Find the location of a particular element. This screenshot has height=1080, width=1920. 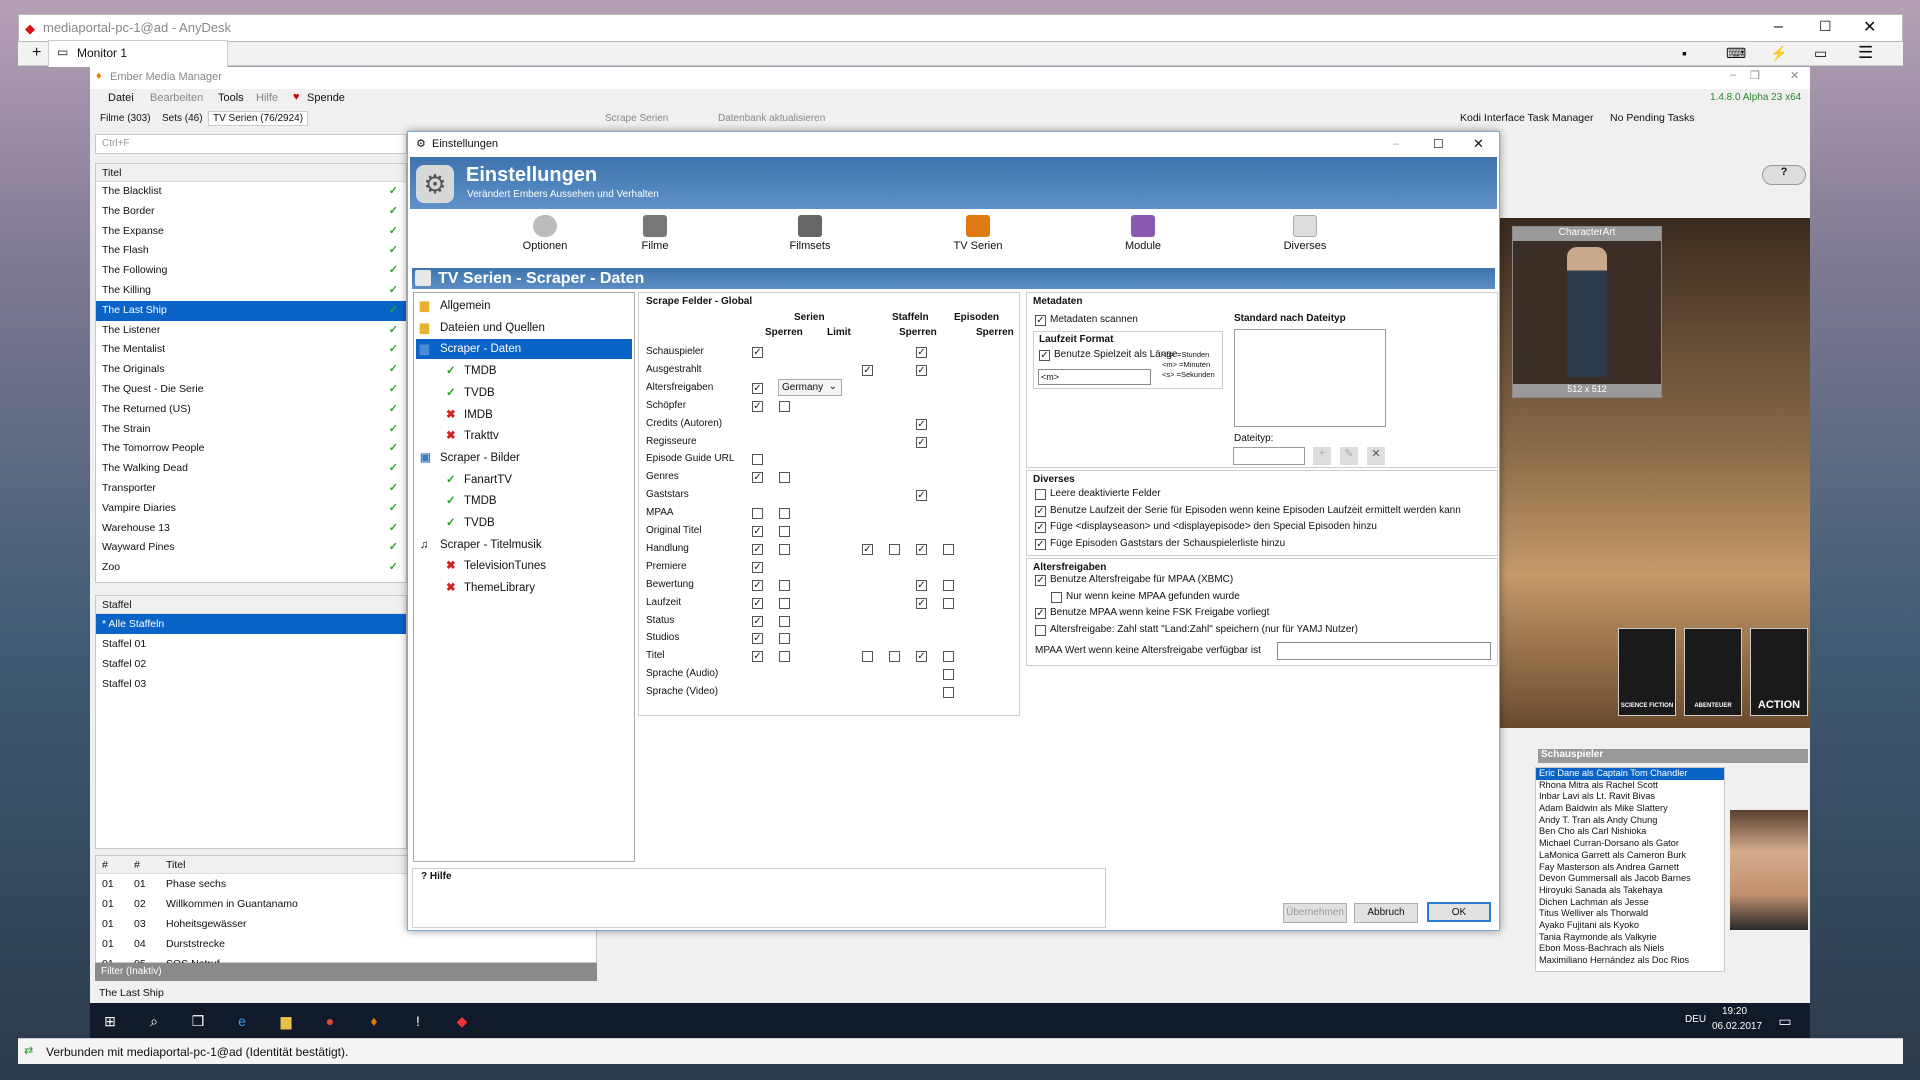

actor-row: LaMonica Garrett als Cameron Burk is located at coordinates (1630, 856).